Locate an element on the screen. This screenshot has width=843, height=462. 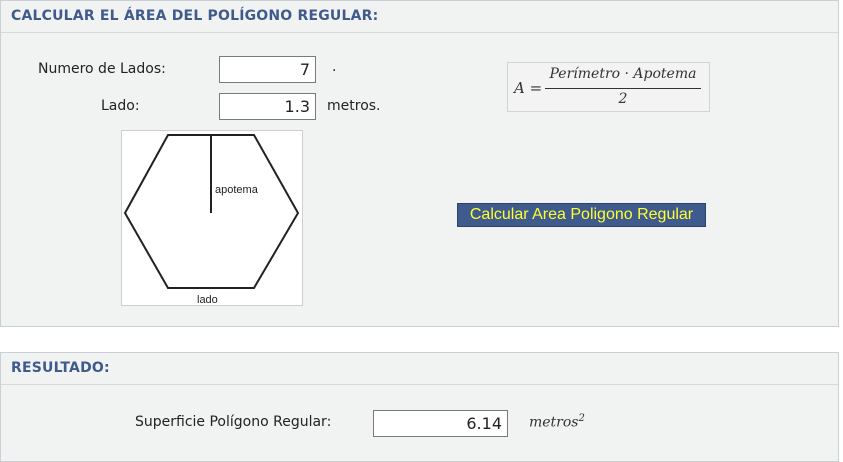
unit-exponent: 2 is located at coordinates (581, 418).